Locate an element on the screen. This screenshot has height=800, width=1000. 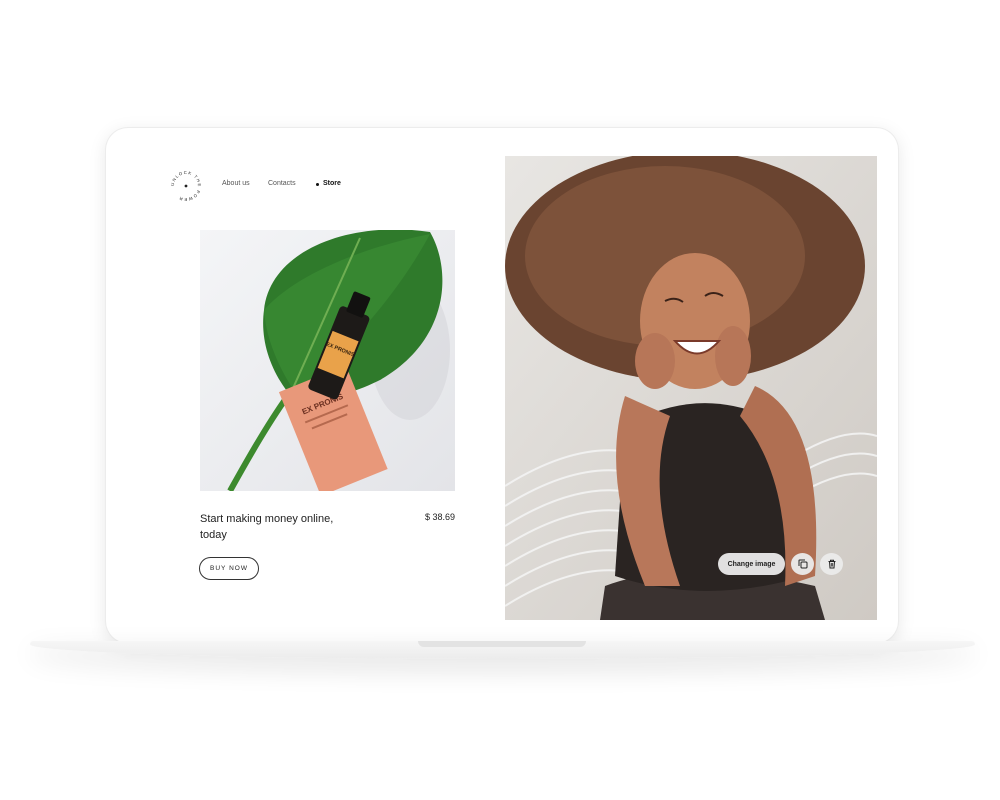
buy-now-button: BUY NOW is located at coordinates (229, 568).